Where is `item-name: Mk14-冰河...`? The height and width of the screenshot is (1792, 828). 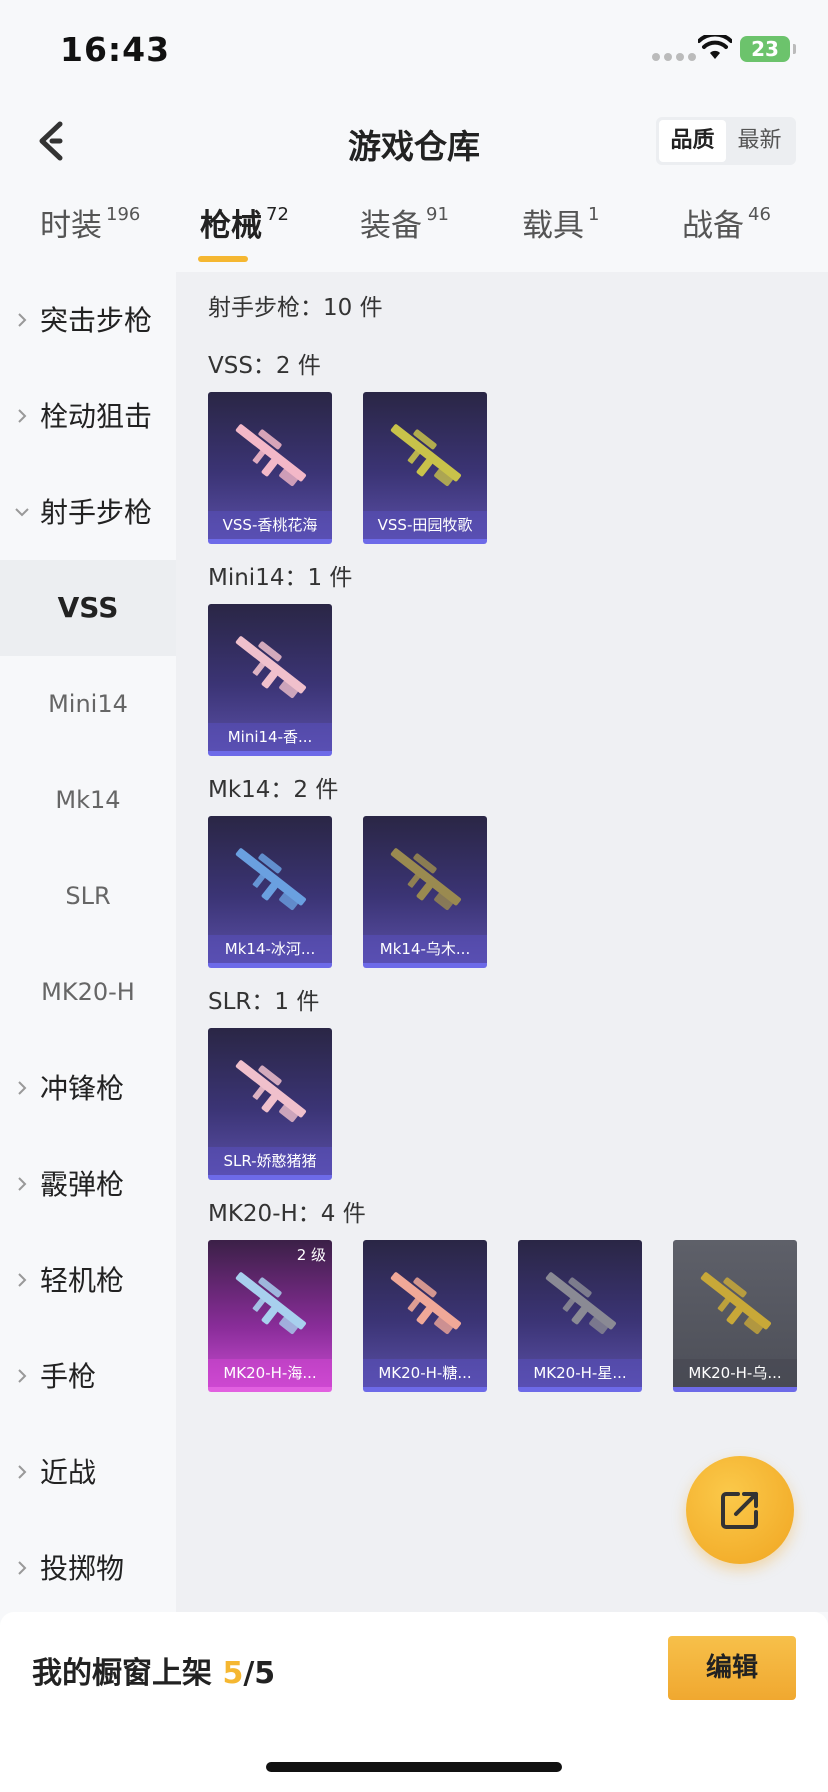
item-name: Mk14-冰河... is located at coordinates (270, 949).